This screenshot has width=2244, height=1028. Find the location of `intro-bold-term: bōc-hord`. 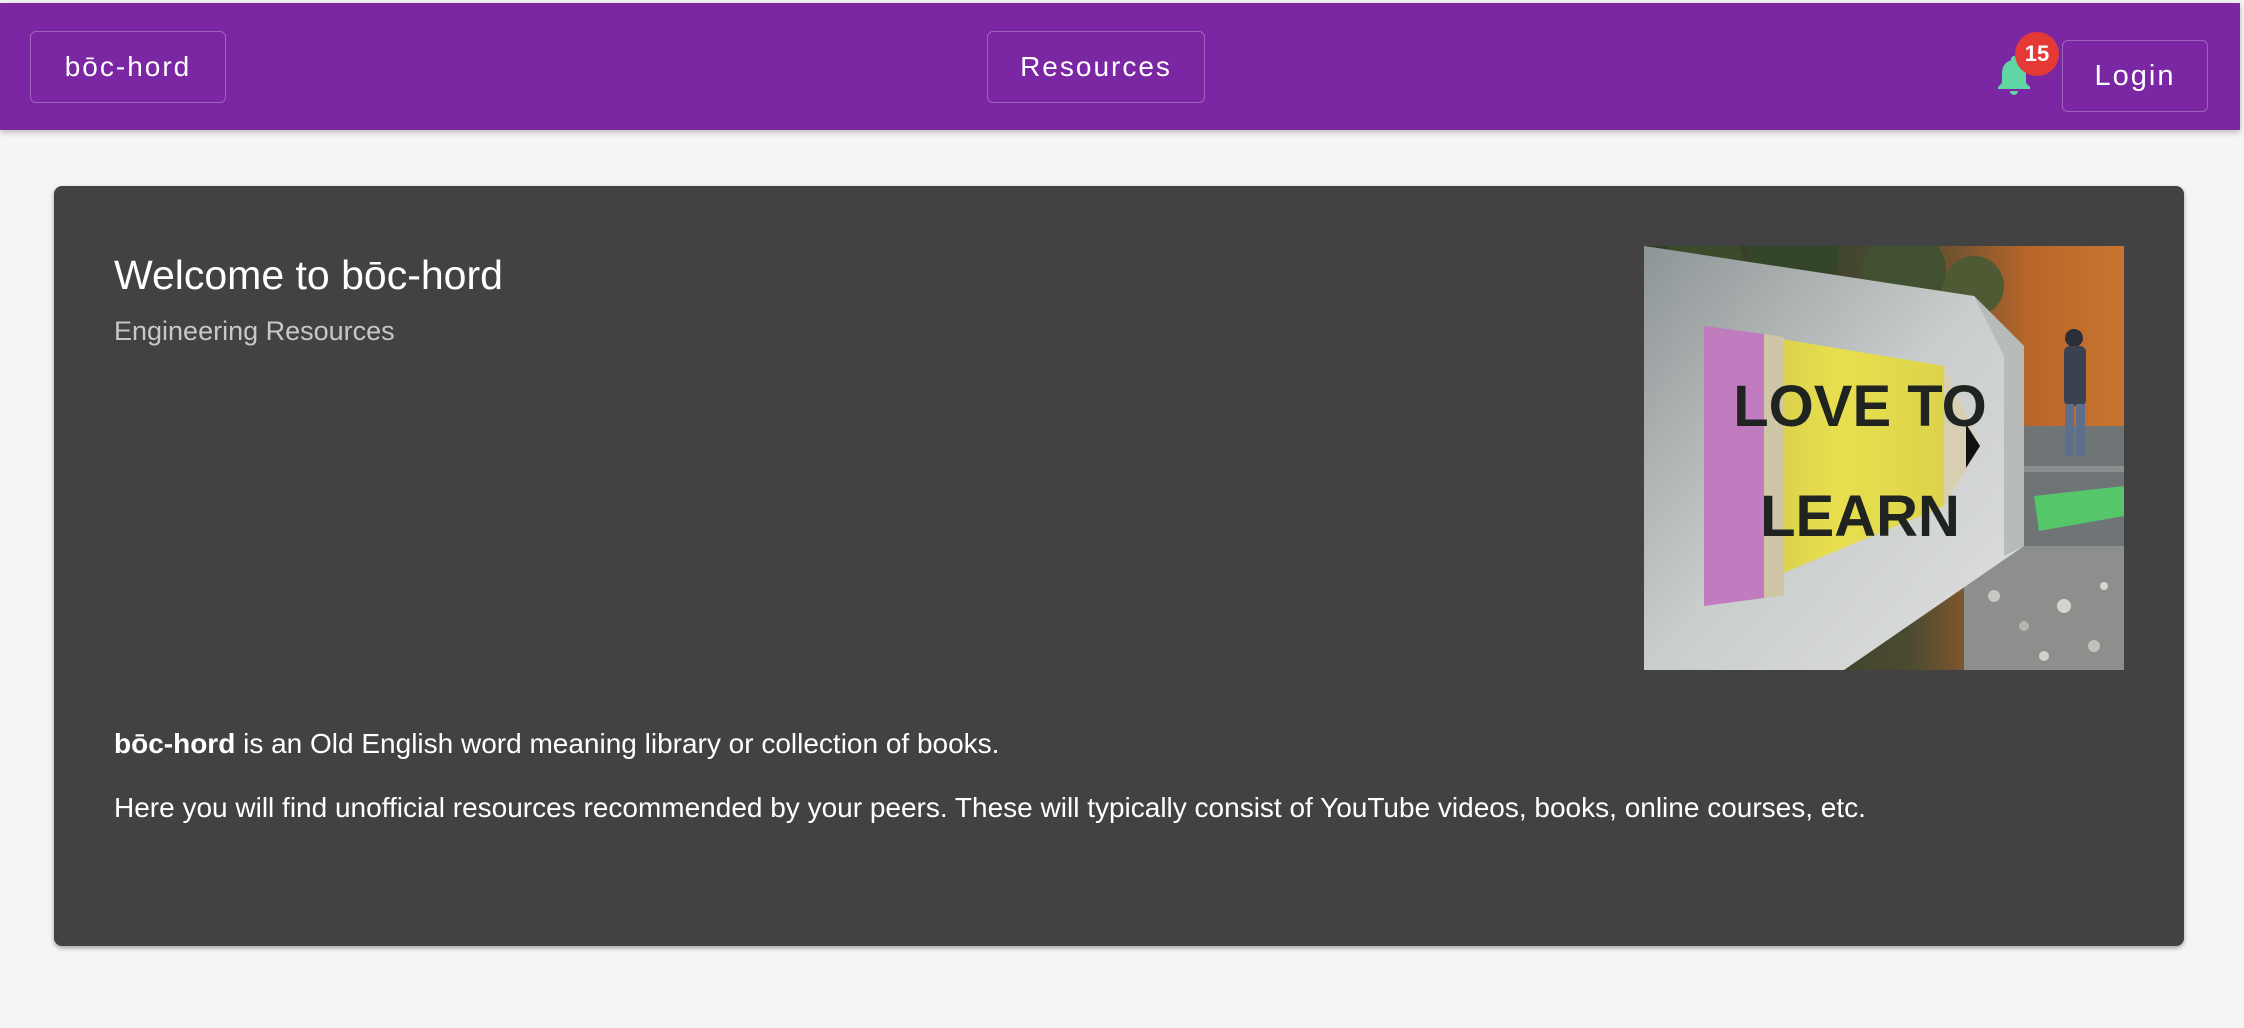

intro-bold-term: bōc-hord is located at coordinates (175, 743).